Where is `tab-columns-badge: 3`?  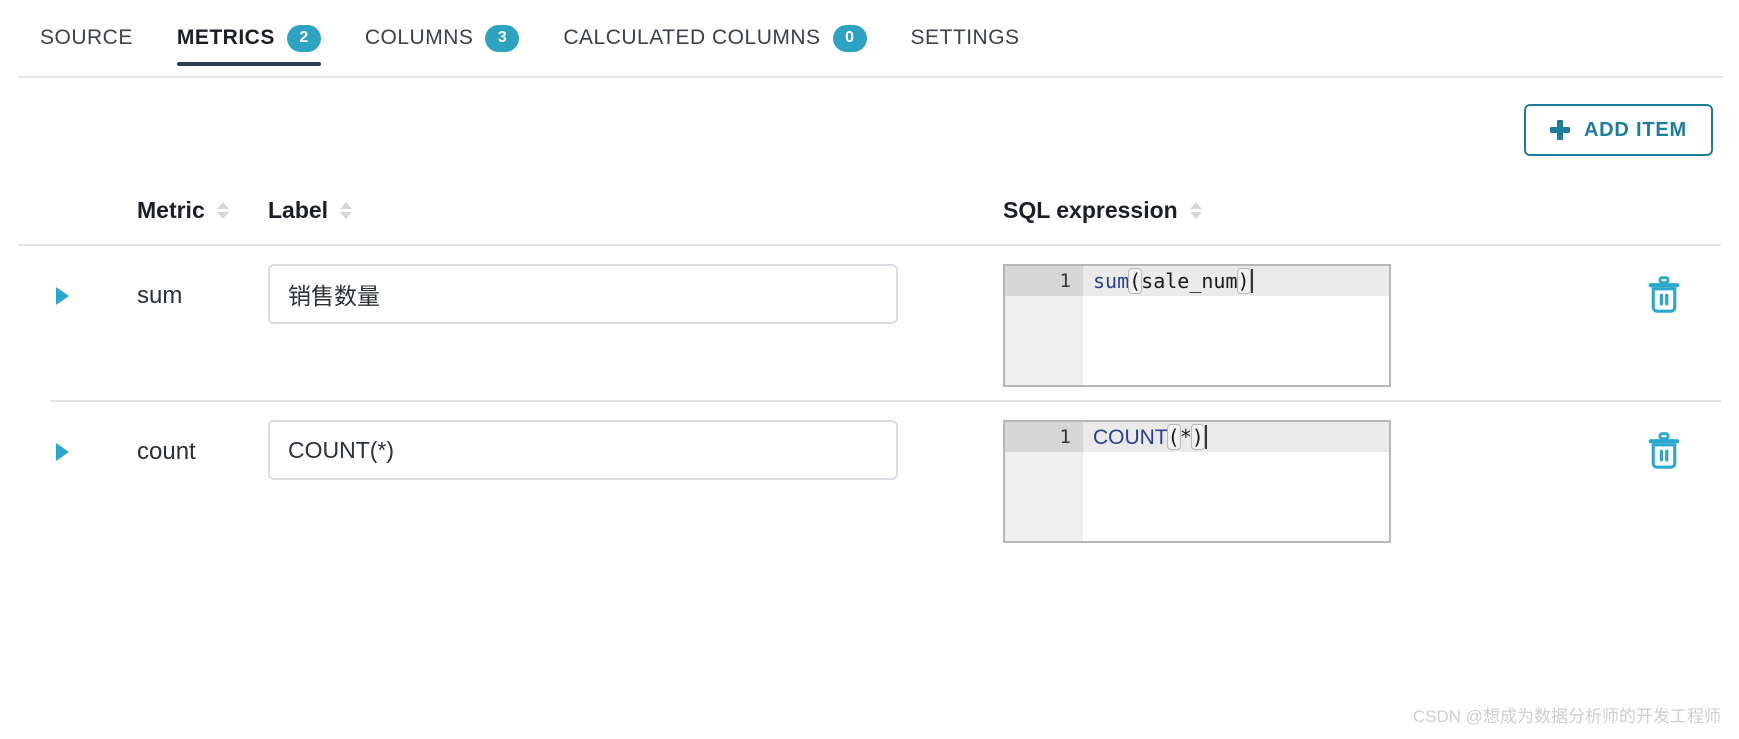
tab-columns-badge: 3 is located at coordinates (502, 38).